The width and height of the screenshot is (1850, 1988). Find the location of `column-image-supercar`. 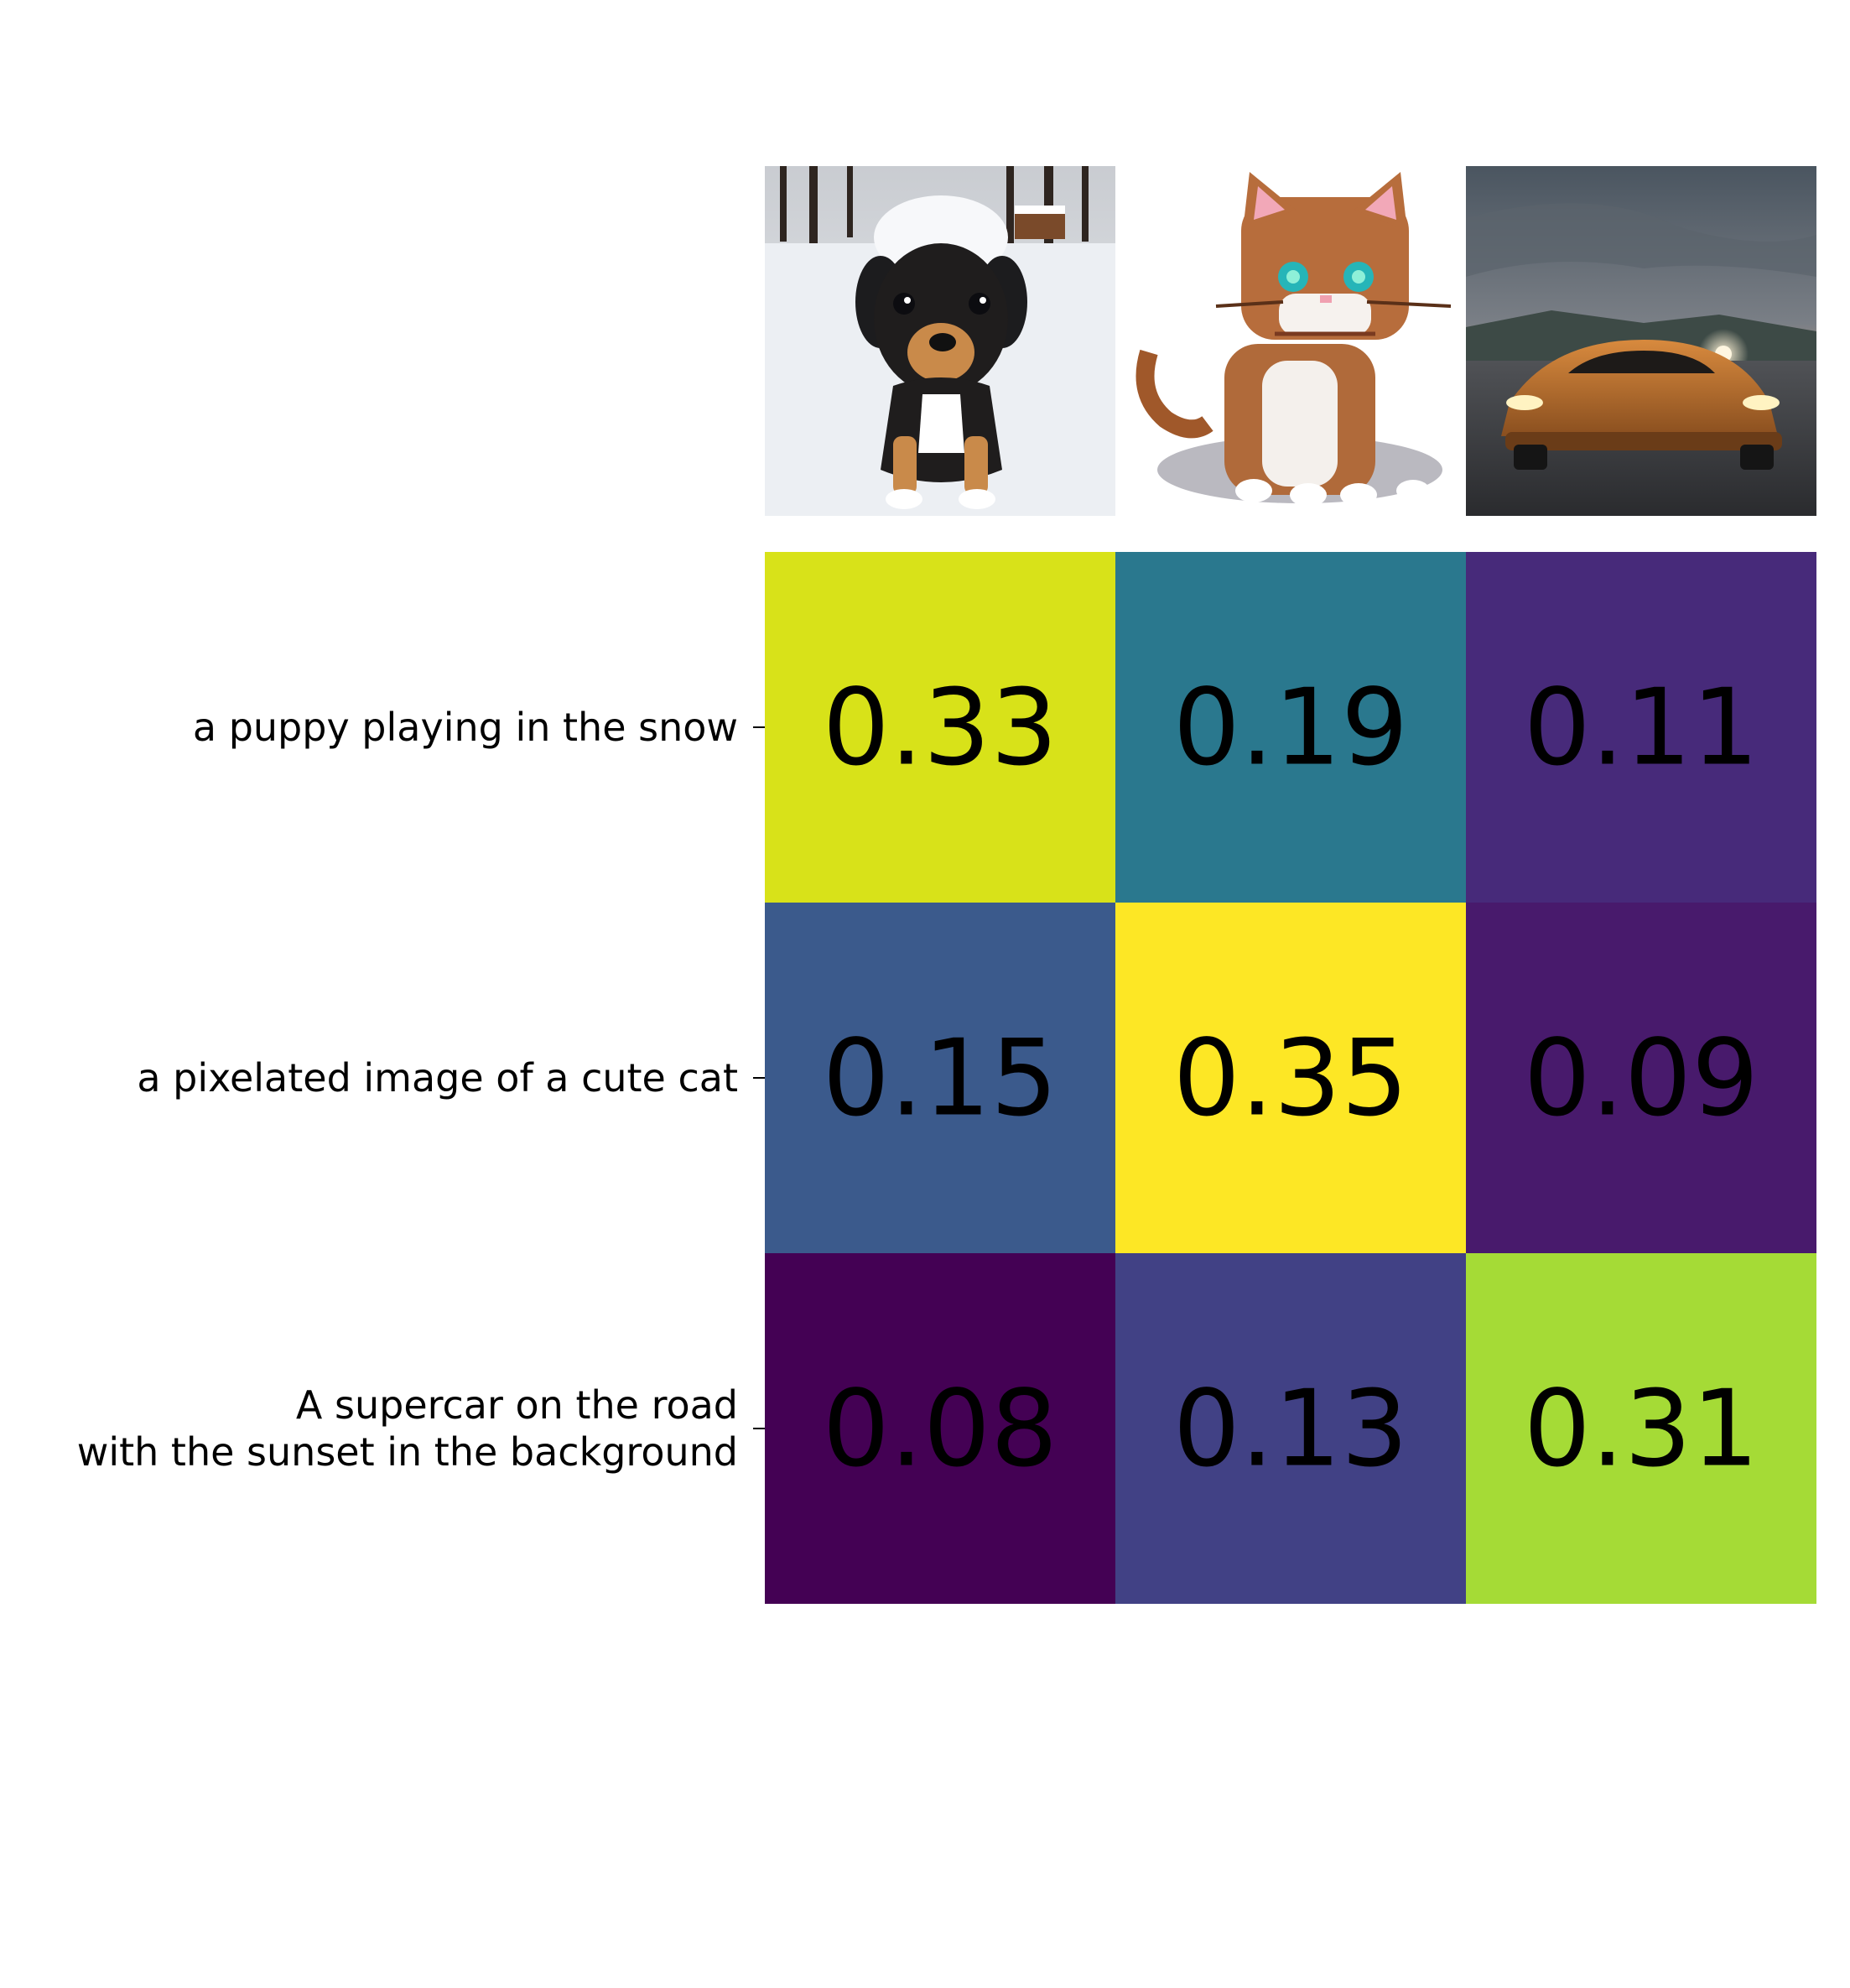

column-image-supercar is located at coordinates (1641, 341).